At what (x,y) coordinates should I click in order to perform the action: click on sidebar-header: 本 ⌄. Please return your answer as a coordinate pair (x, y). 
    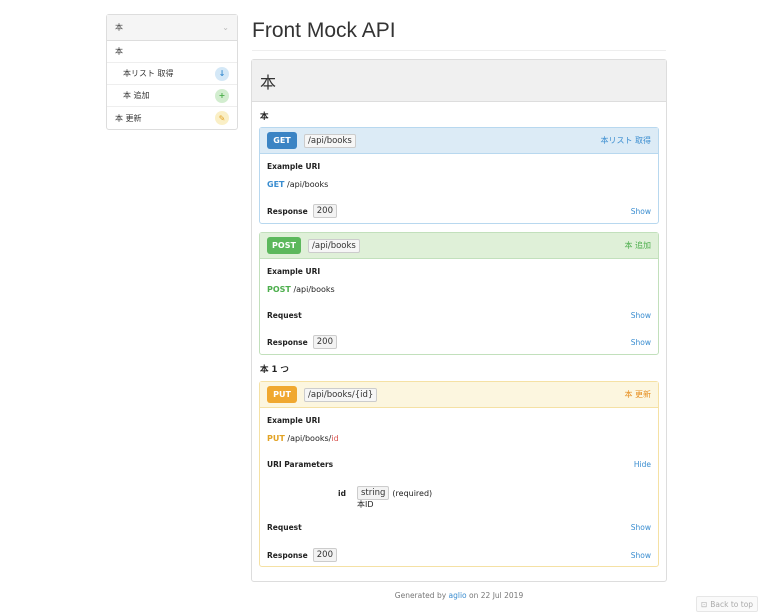
    Looking at the image, I should click on (172, 28).